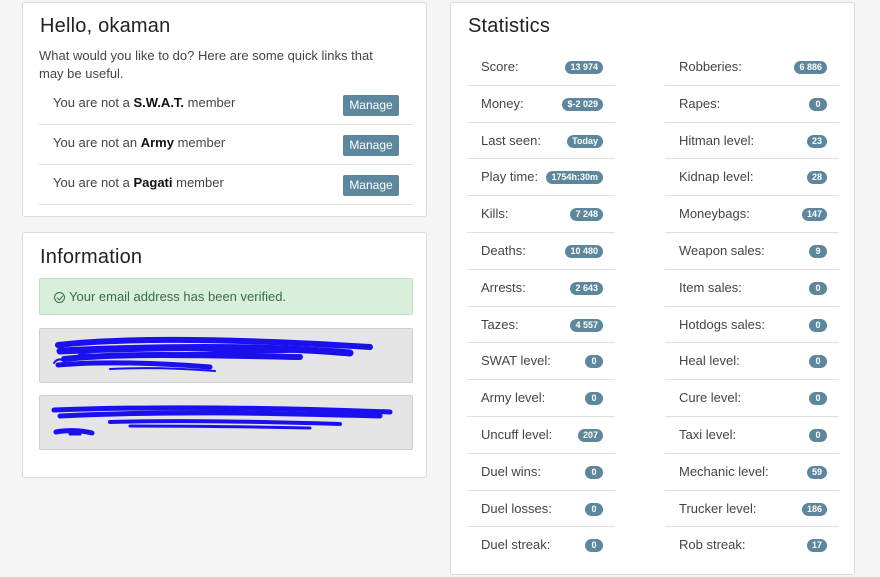  What do you see at coordinates (586, 215) in the screenshot?
I see `stat-badge: 7 248` at bounding box center [586, 215].